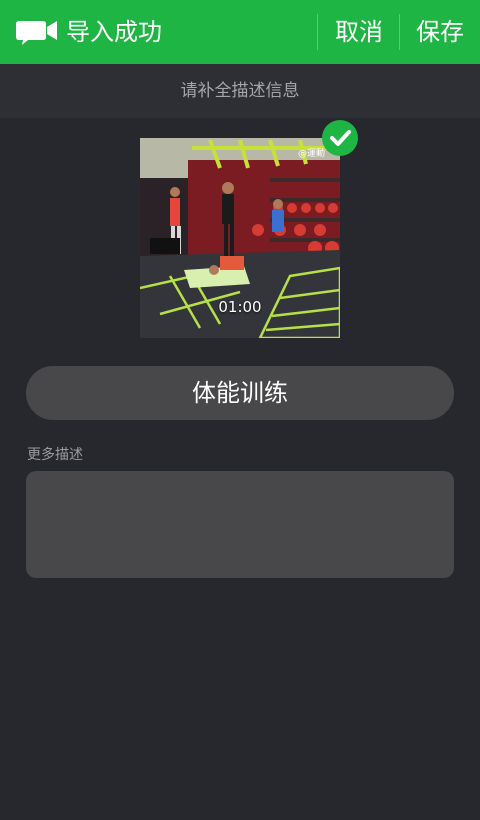  Describe the element at coordinates (114, 32) in the screenshot. I see `page-title: 导入成功` at that location.